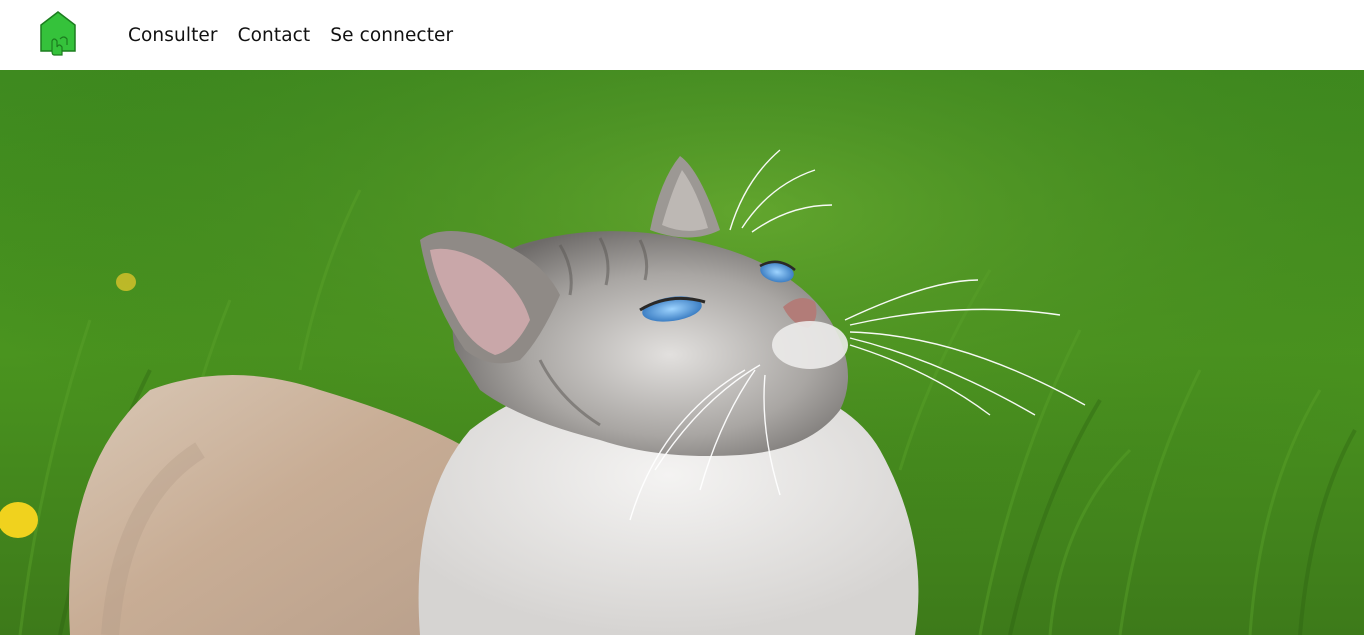  What do you see at coordinates (274, 35) in the screenshot?
I see `nav-link-contact: Contact` at bounding box center [274, 35].